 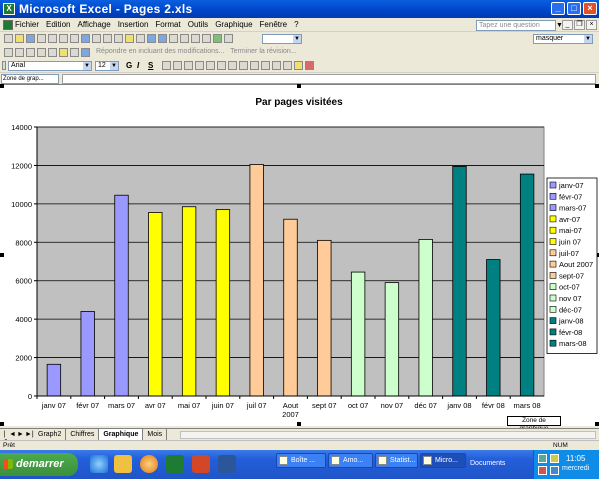 What do you see at coordinates (107, 66) in the screenshot?
I see `font-size-select: 12 ▼` at bounding box center [107, 66].